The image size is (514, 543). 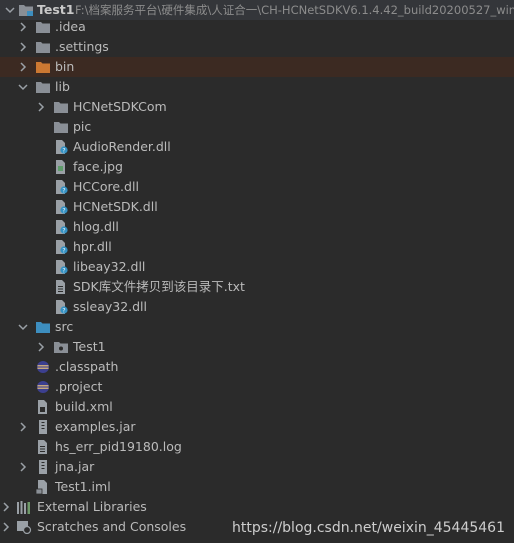 I want to click on tree-row-jnajar: jna.jar, so click(x=257, y=467).